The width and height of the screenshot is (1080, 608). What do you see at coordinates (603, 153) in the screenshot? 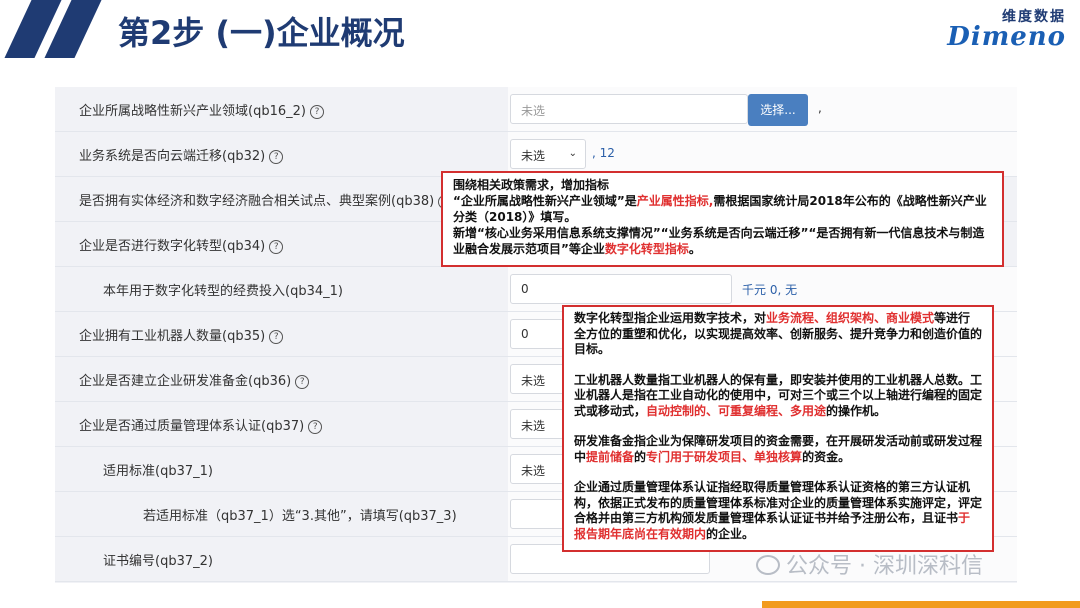
I see `field-note: , 12` at bounding box center [603, 153].